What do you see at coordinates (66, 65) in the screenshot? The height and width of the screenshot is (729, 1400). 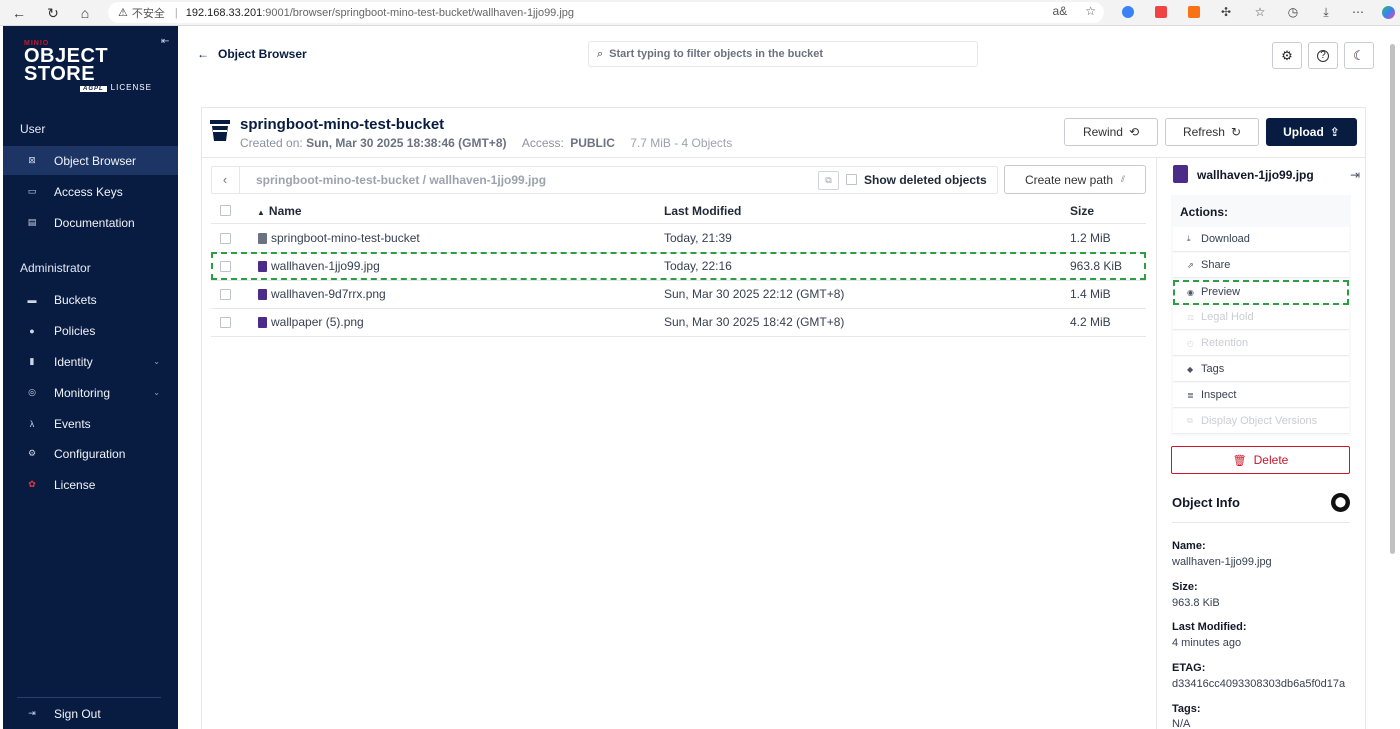 I see `logo-product: OBJECT STORE` at bounding box center [66, 65].